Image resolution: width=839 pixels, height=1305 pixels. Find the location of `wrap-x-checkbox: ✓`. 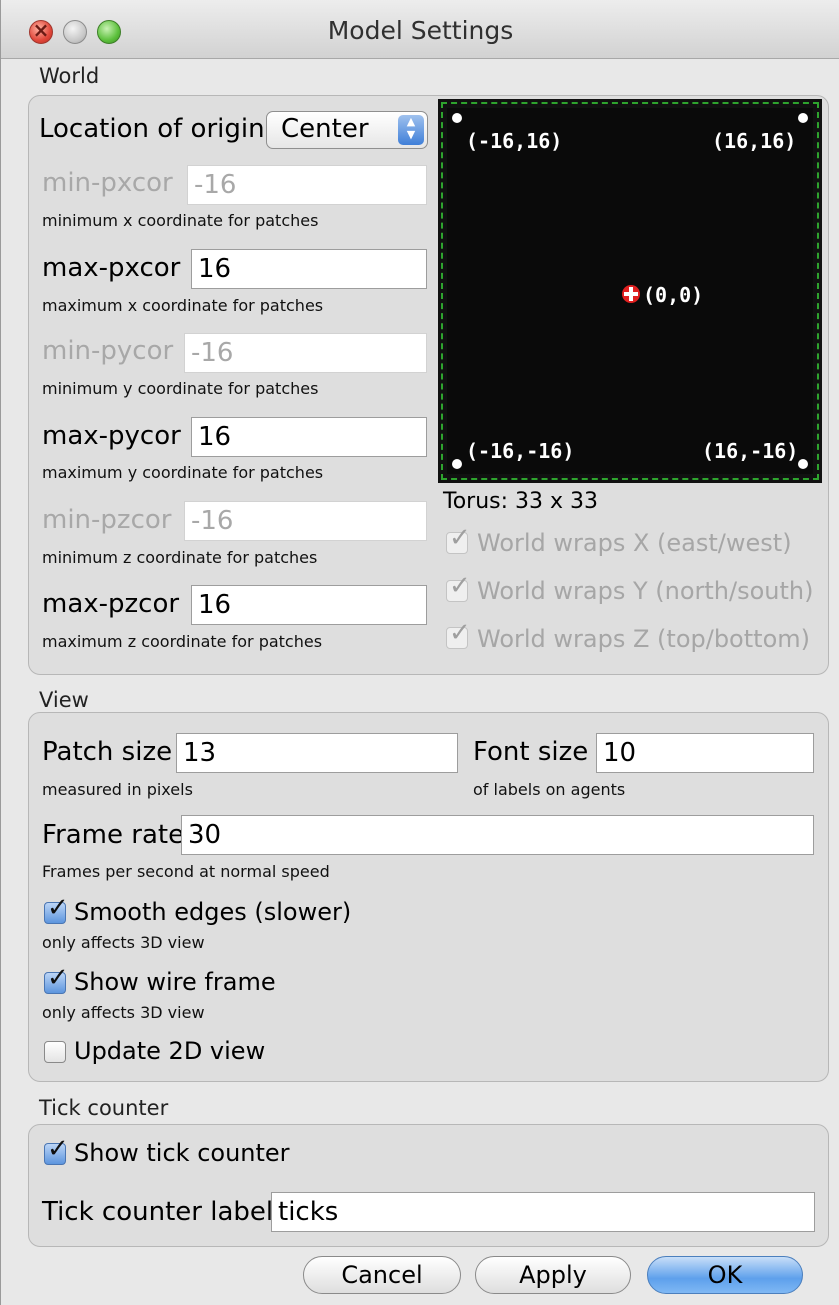

wrap-x-checkbox: ✓ is located at coordinates (458, 538).